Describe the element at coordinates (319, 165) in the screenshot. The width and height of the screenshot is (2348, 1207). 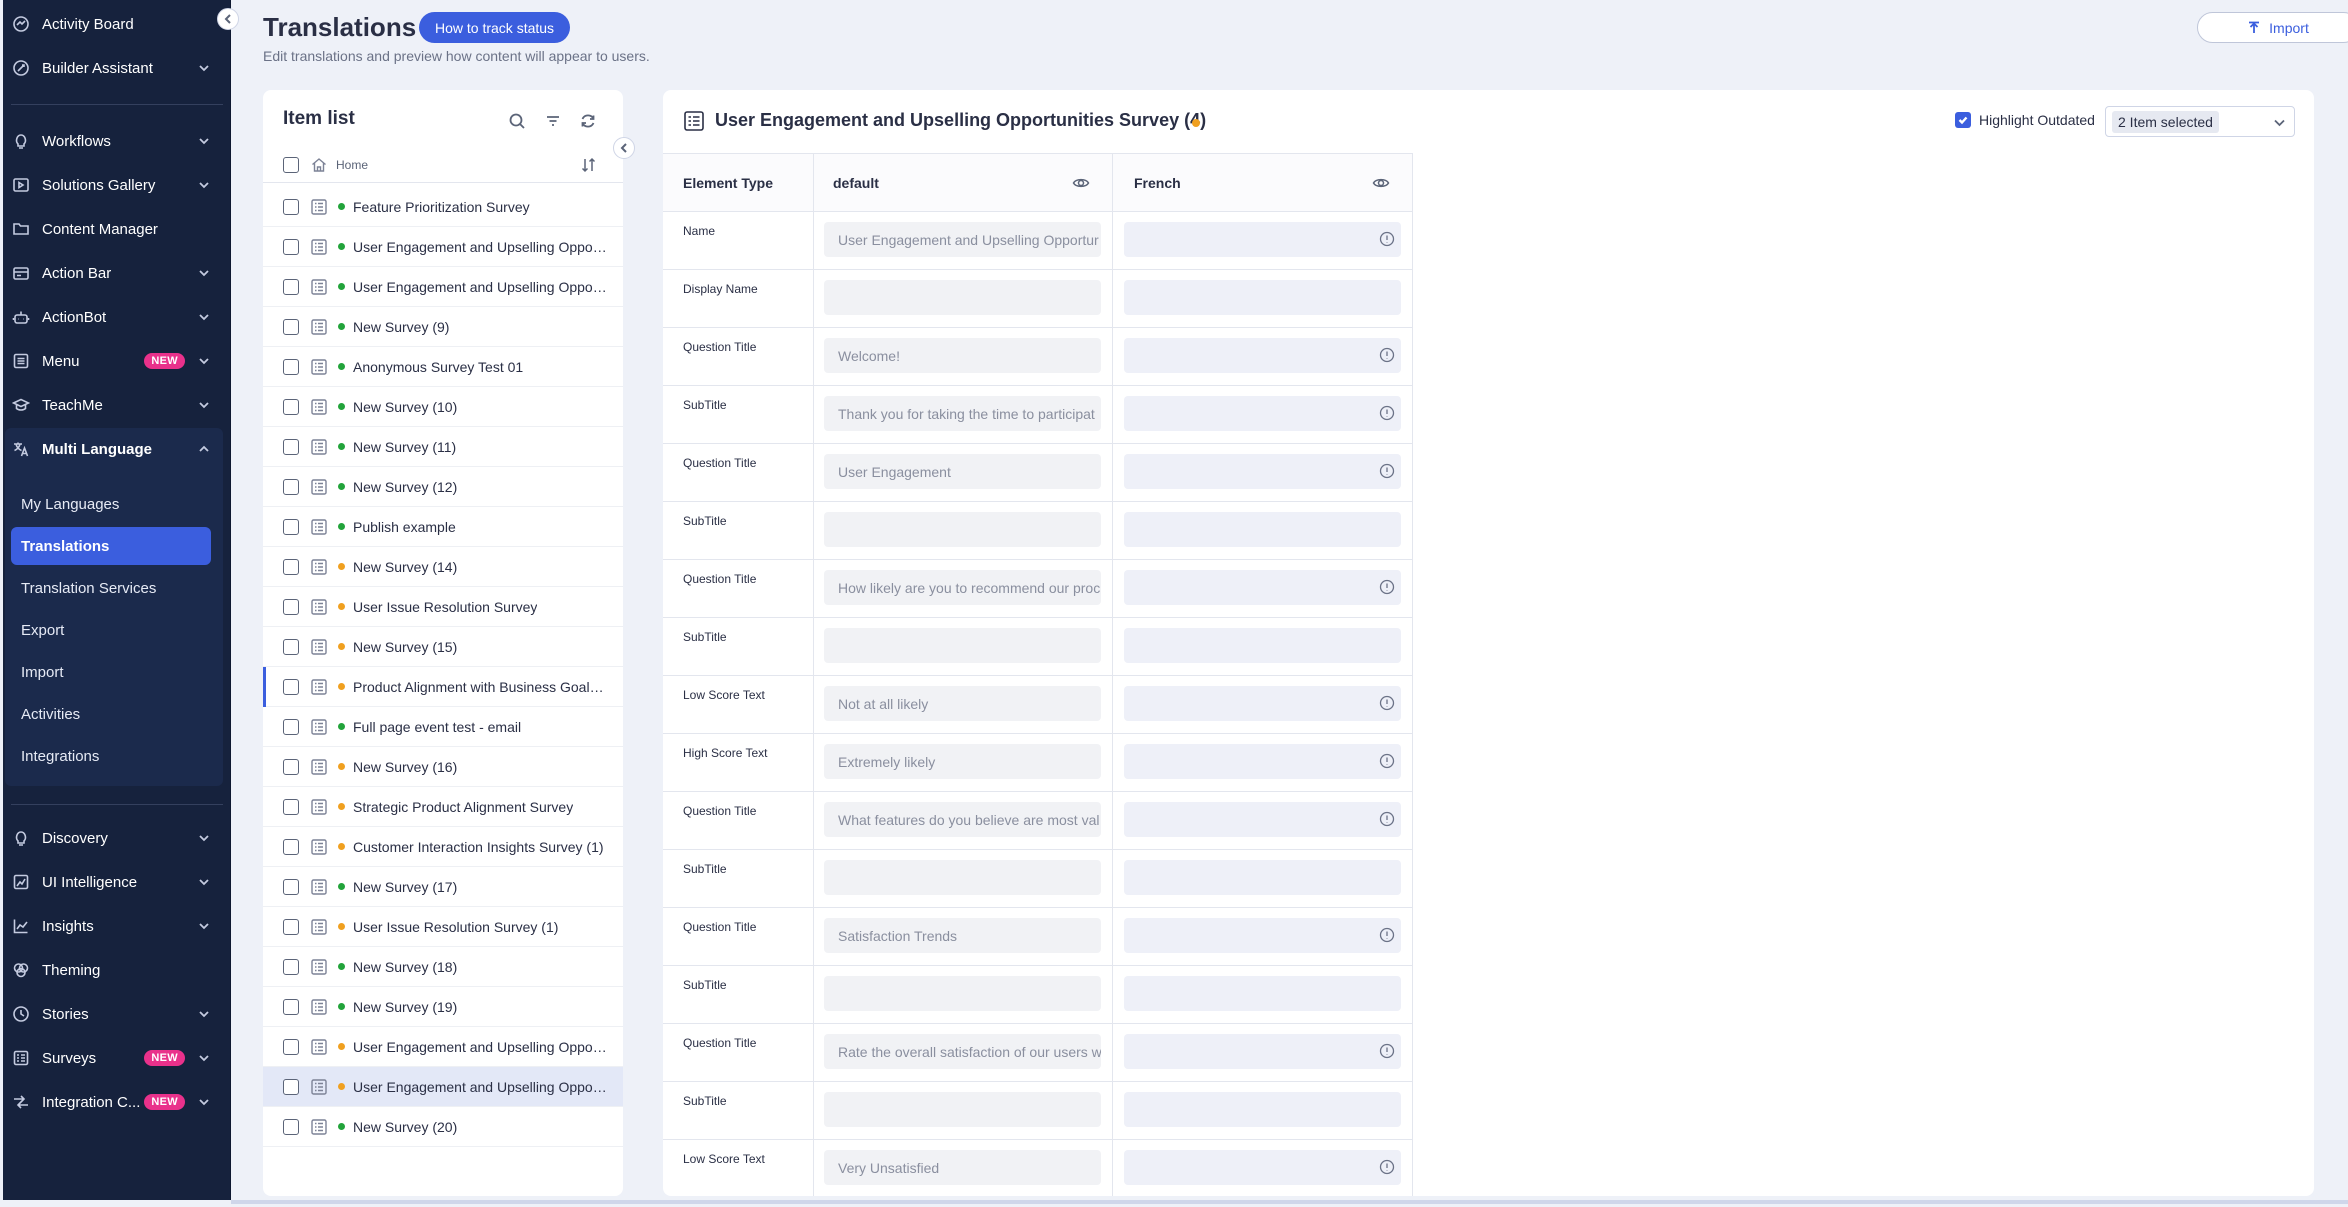
I see `home-icon` at that location.